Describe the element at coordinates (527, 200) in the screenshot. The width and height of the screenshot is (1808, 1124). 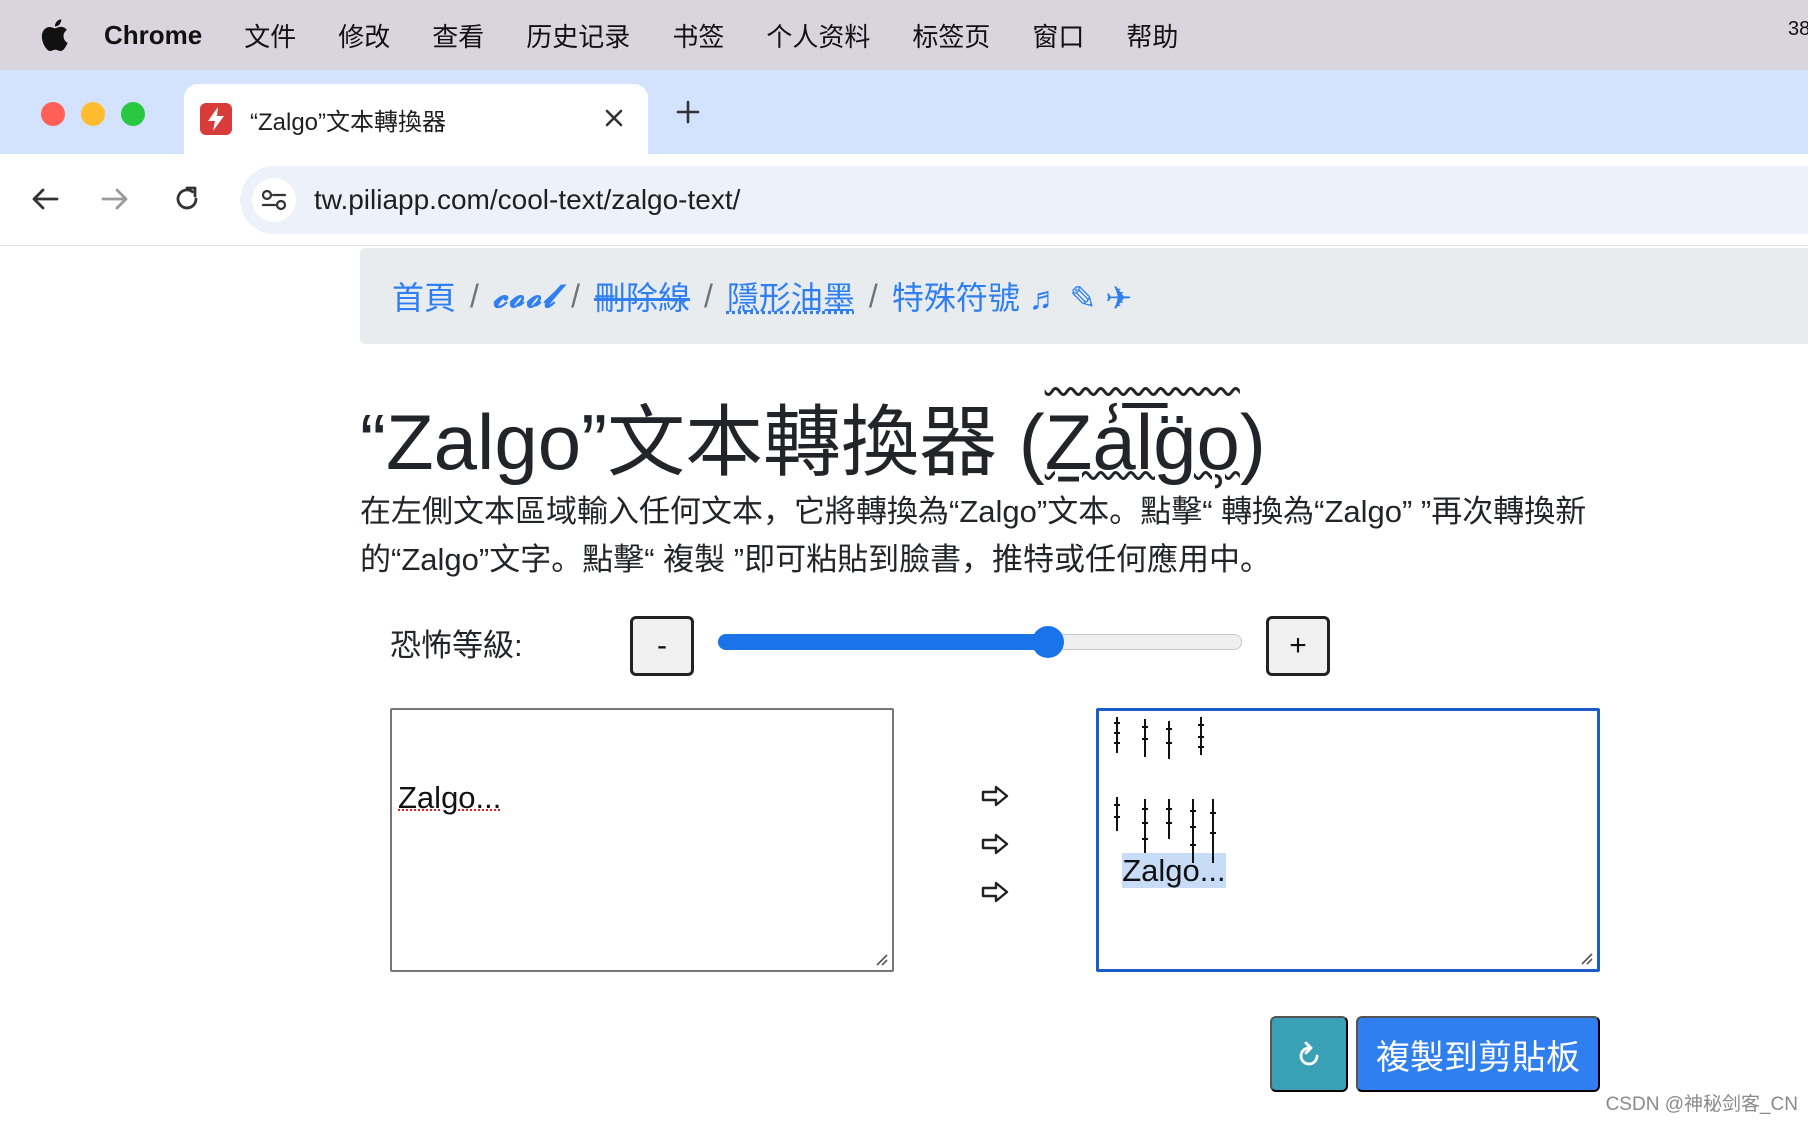
I see `url-text: tw.piliapp.com/cool-text/zalgo-text/` at that location.